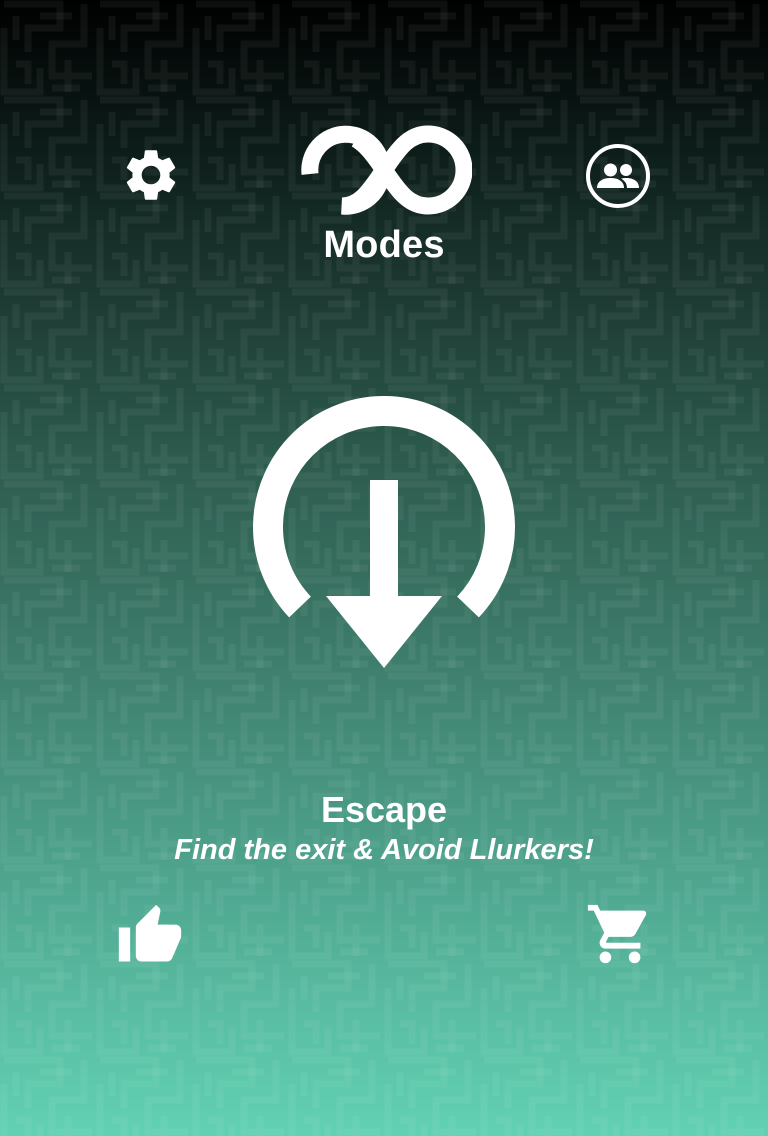  I want to click on mode-subtitle: Find the exit & Avoid Llurkers!, so click(384, 850).